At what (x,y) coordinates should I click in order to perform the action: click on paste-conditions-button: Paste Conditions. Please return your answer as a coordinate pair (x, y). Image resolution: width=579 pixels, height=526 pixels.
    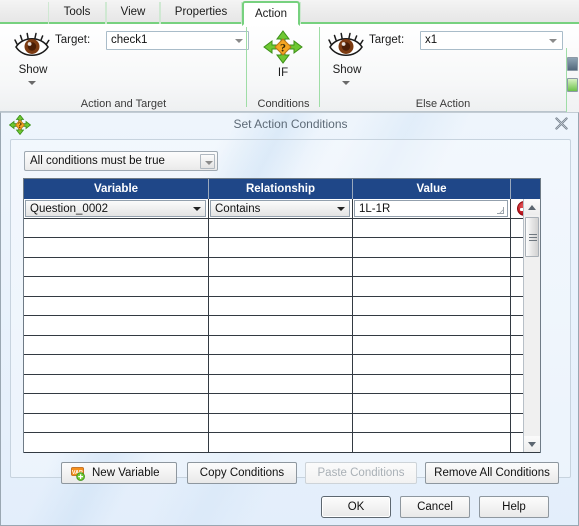
    Looking at the image, I should click on (361, 473).